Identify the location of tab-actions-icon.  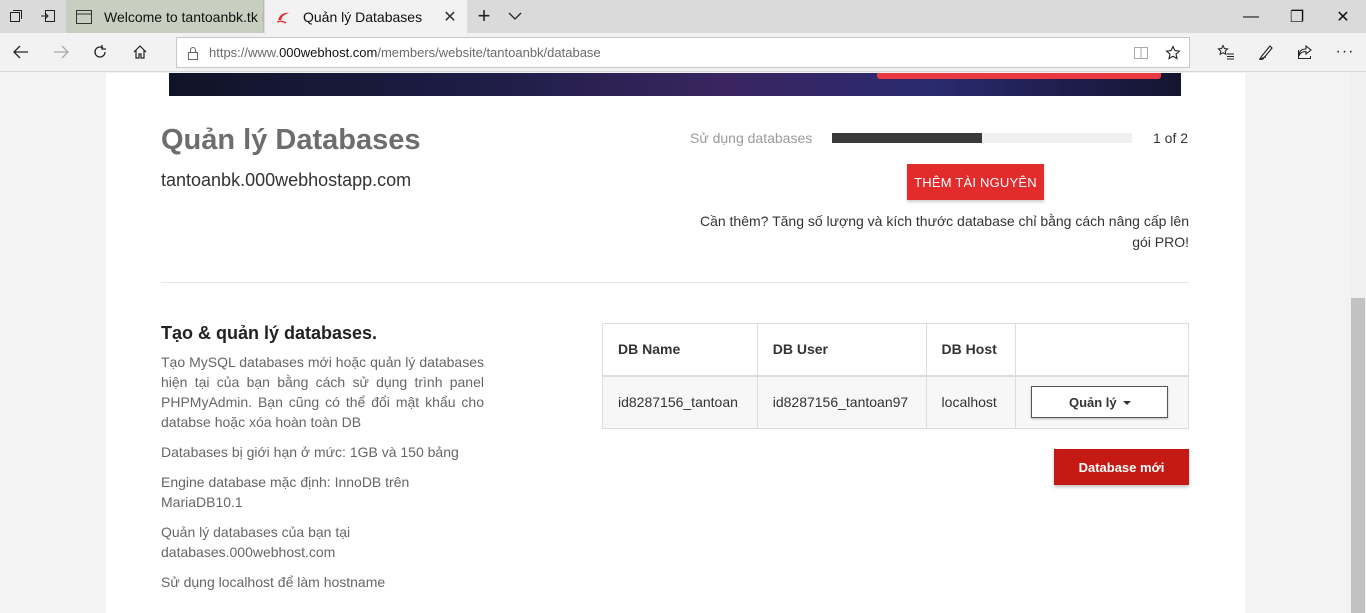
(16, 16).